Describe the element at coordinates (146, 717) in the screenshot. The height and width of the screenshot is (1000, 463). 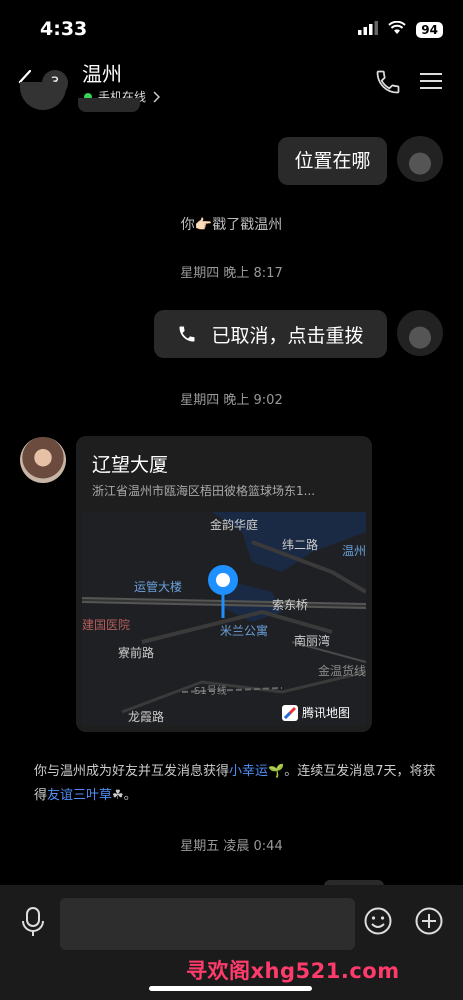
I see `map-label: 龙霞路` at that location.